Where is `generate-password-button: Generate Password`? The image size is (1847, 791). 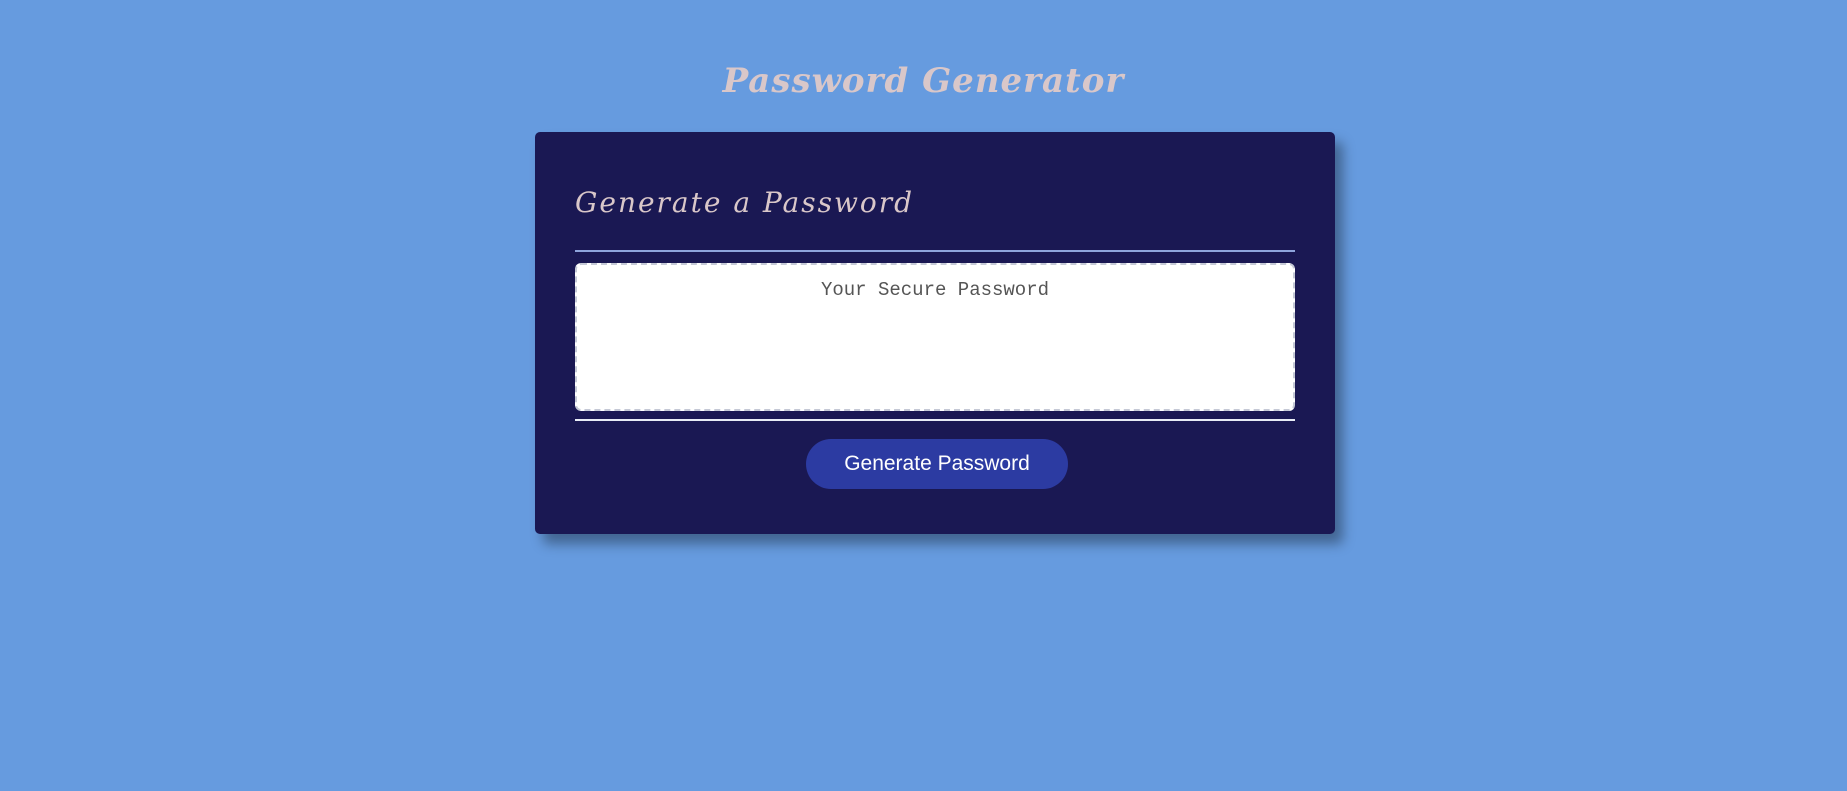 generate-password-button: Generate Password is located at coordinates (937, 464).